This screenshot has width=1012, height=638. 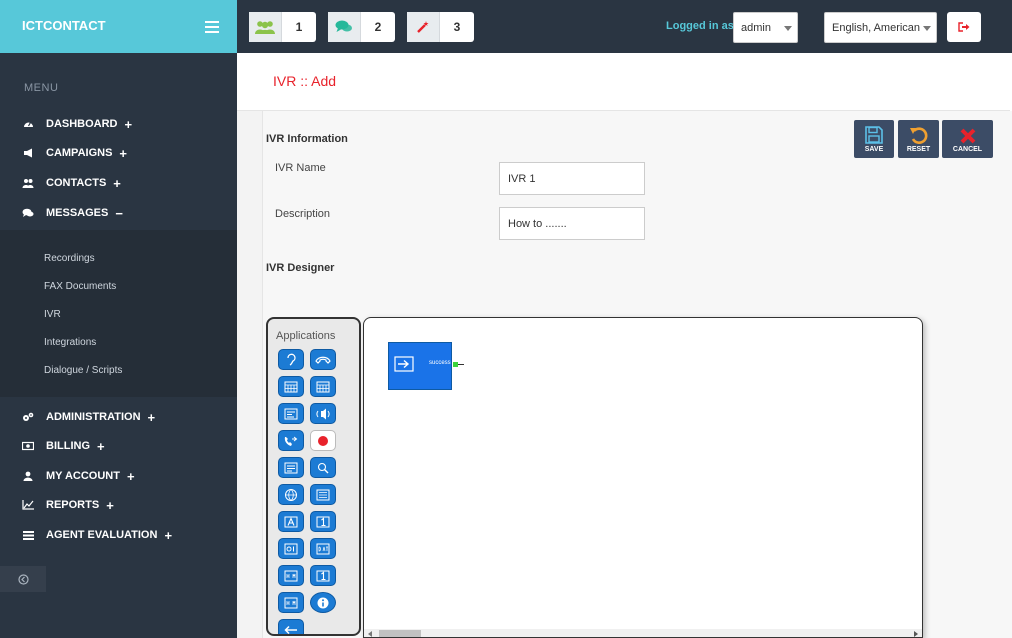 What do you see at coordinates (80, 286) in the screenshot?
I see `submenu-item-fax-documents: FAX Documents` at bounding box center [80, 286].